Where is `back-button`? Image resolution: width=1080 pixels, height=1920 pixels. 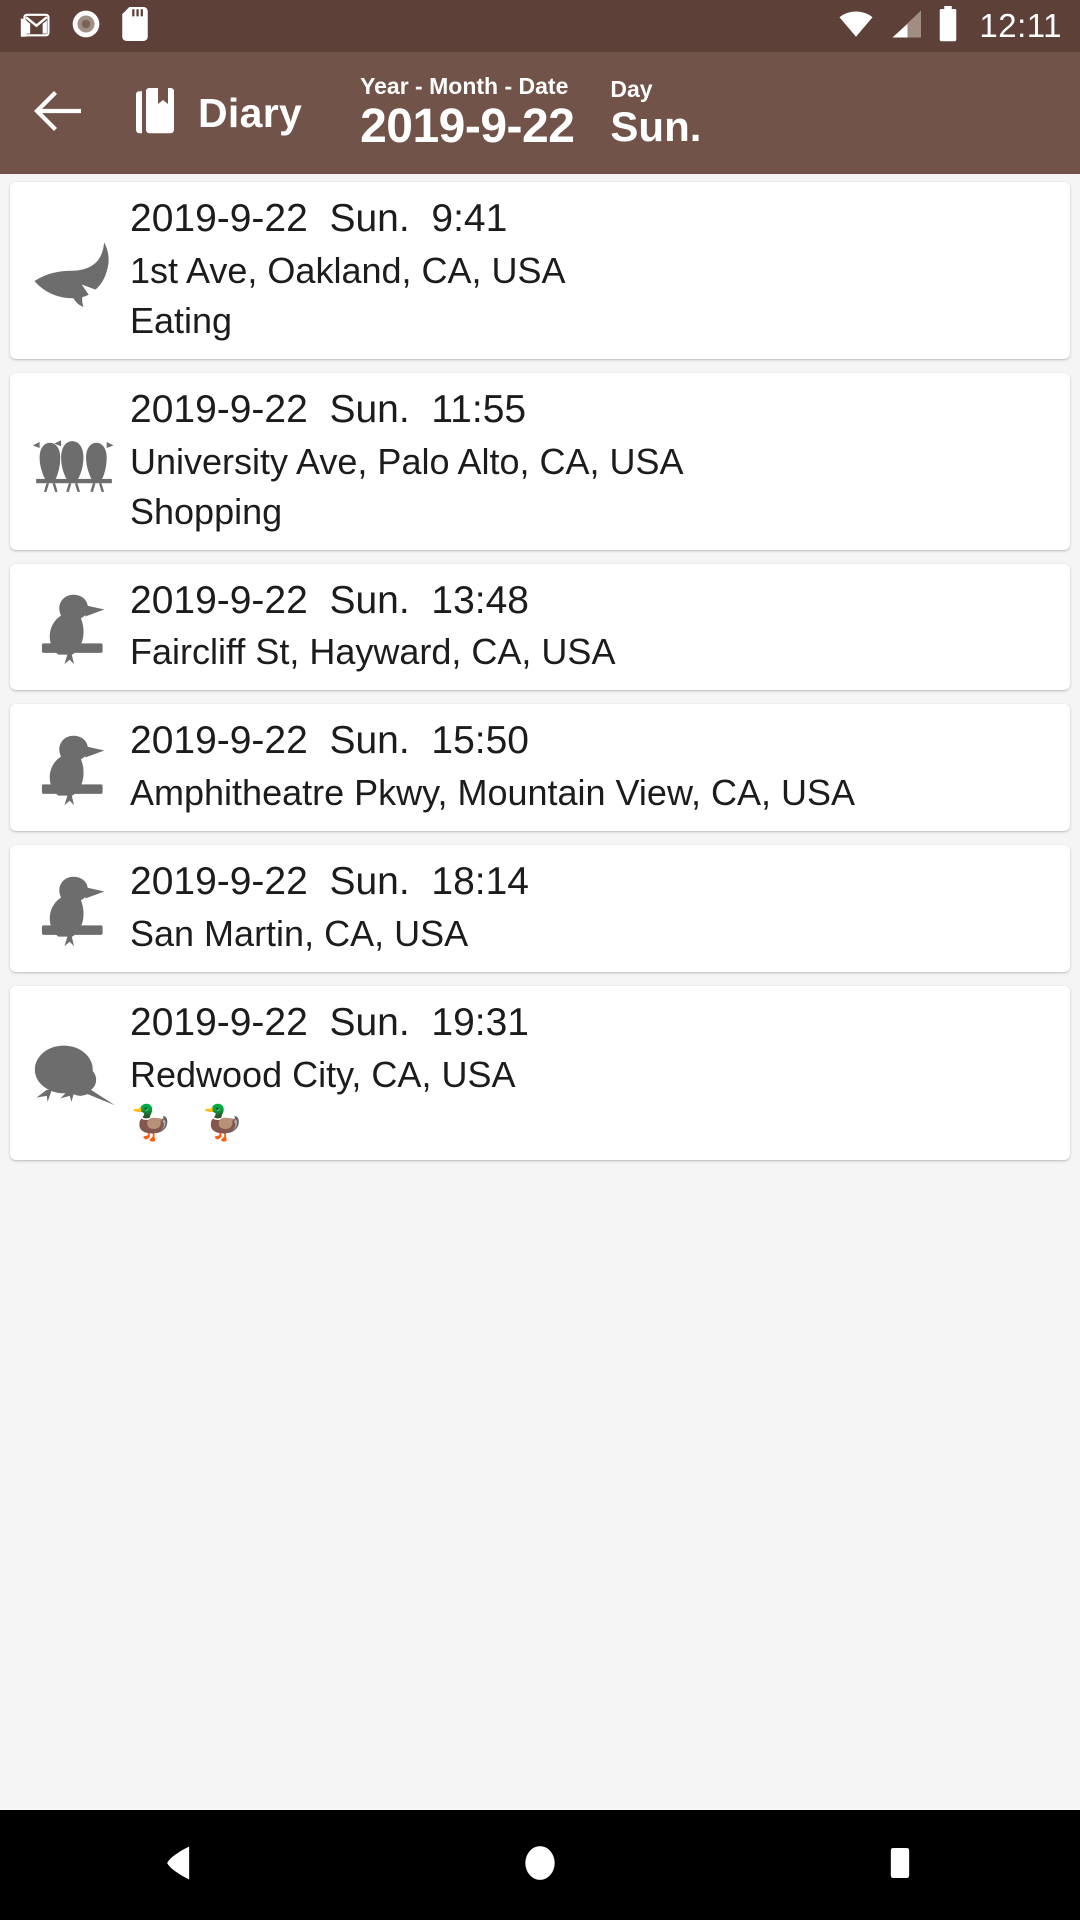
back-button is located at coordinates (59, 113).